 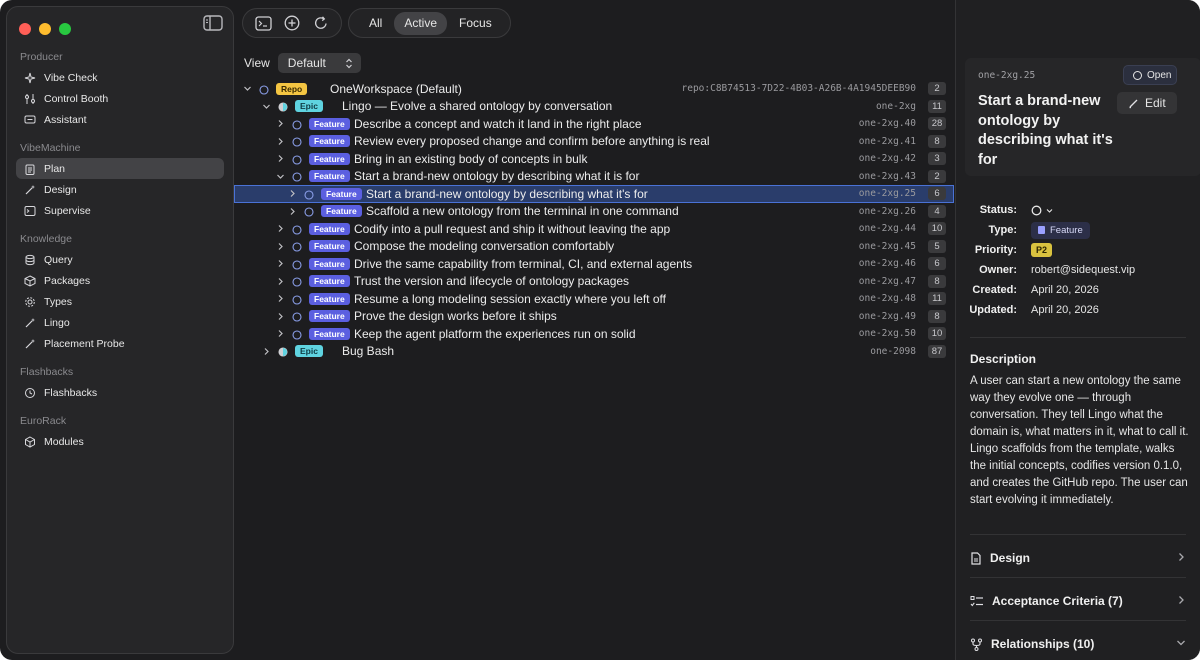 What do you see at coordinates (65, 29) in the screenshot?
I see `zoom-window-button` at bounding box center [65, 29].